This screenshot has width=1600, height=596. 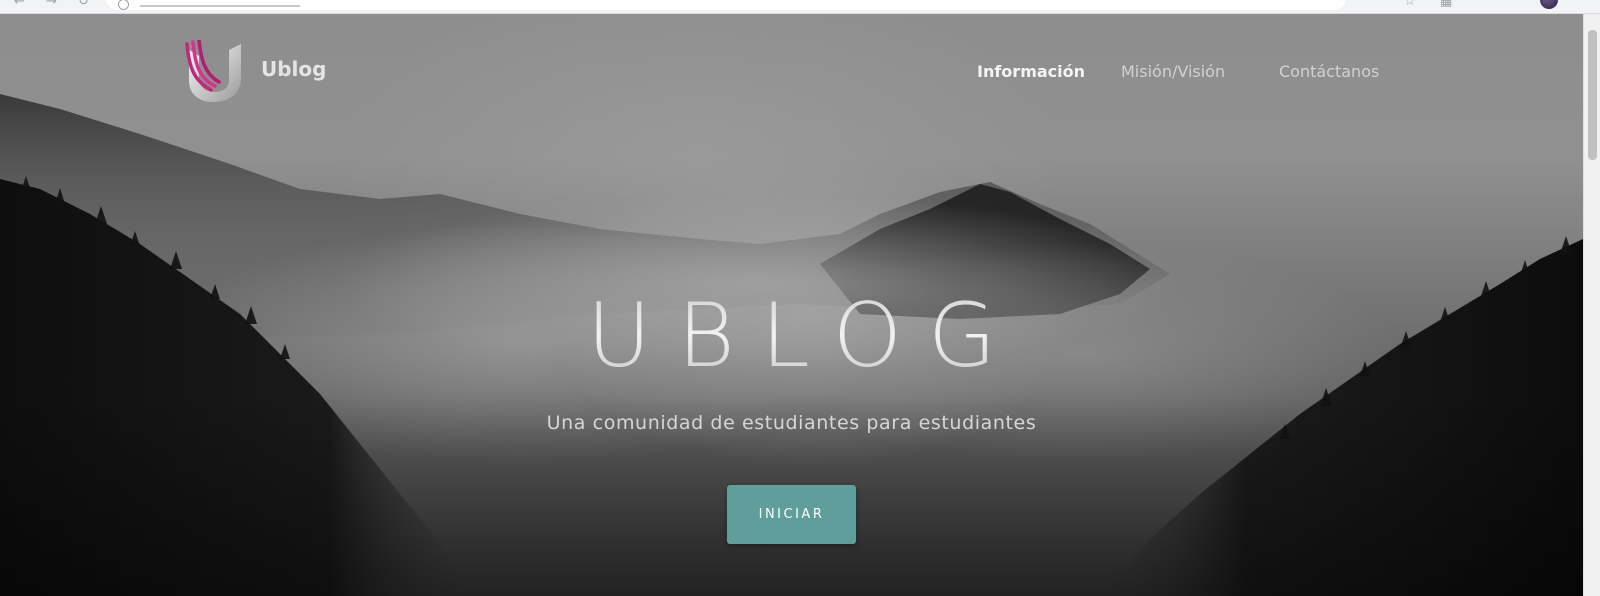 I want to click on browser-toolbar: ← → ↻ ☆ ▦, so click(x=800, y=7).